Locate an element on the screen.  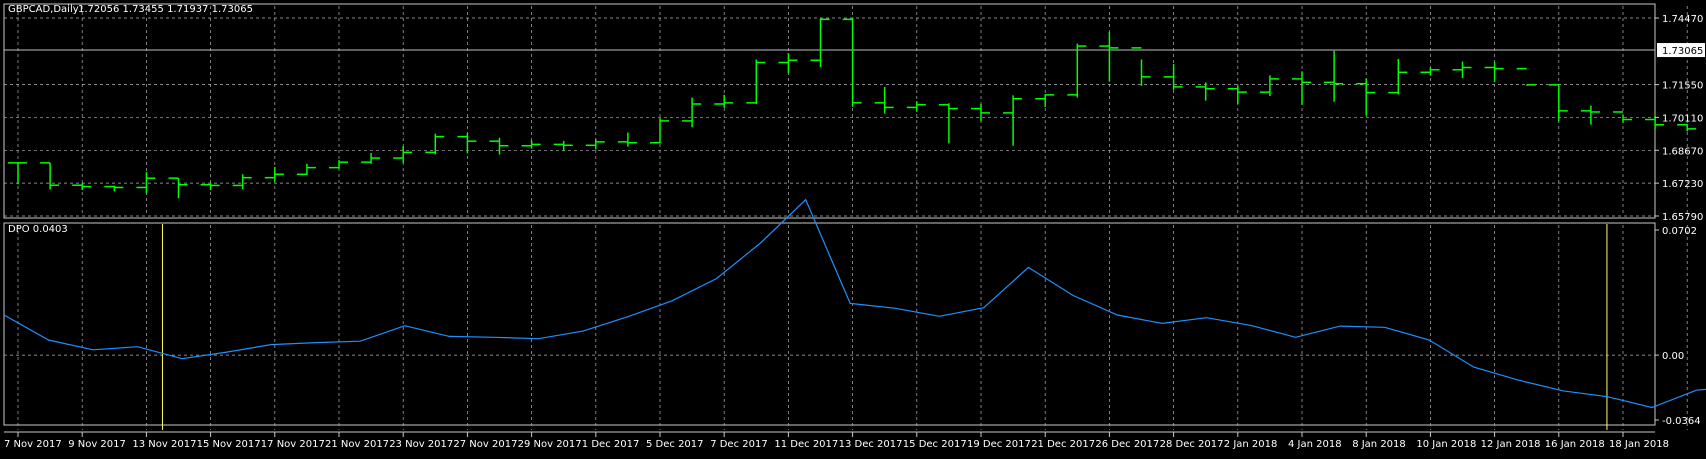
date-tick-label: 4 Jan 2018 is located at coordinates (1315, 444).